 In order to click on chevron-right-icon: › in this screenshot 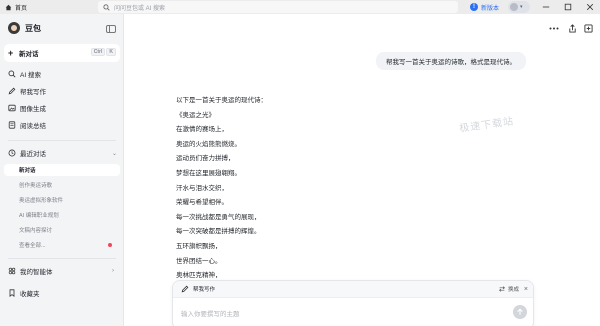, I will do `click(113, 271)`.